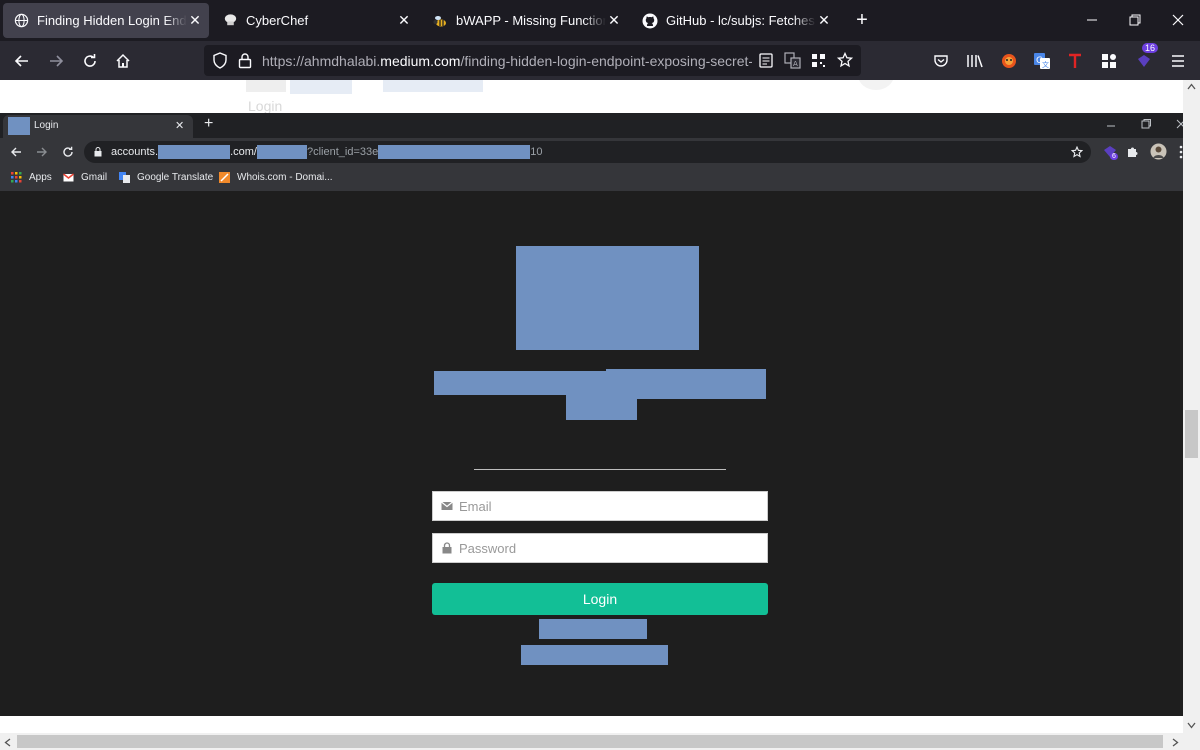  Describe the element at coordinates (1075, 61) in the screenshot. I see `extension-t-button` at that location.